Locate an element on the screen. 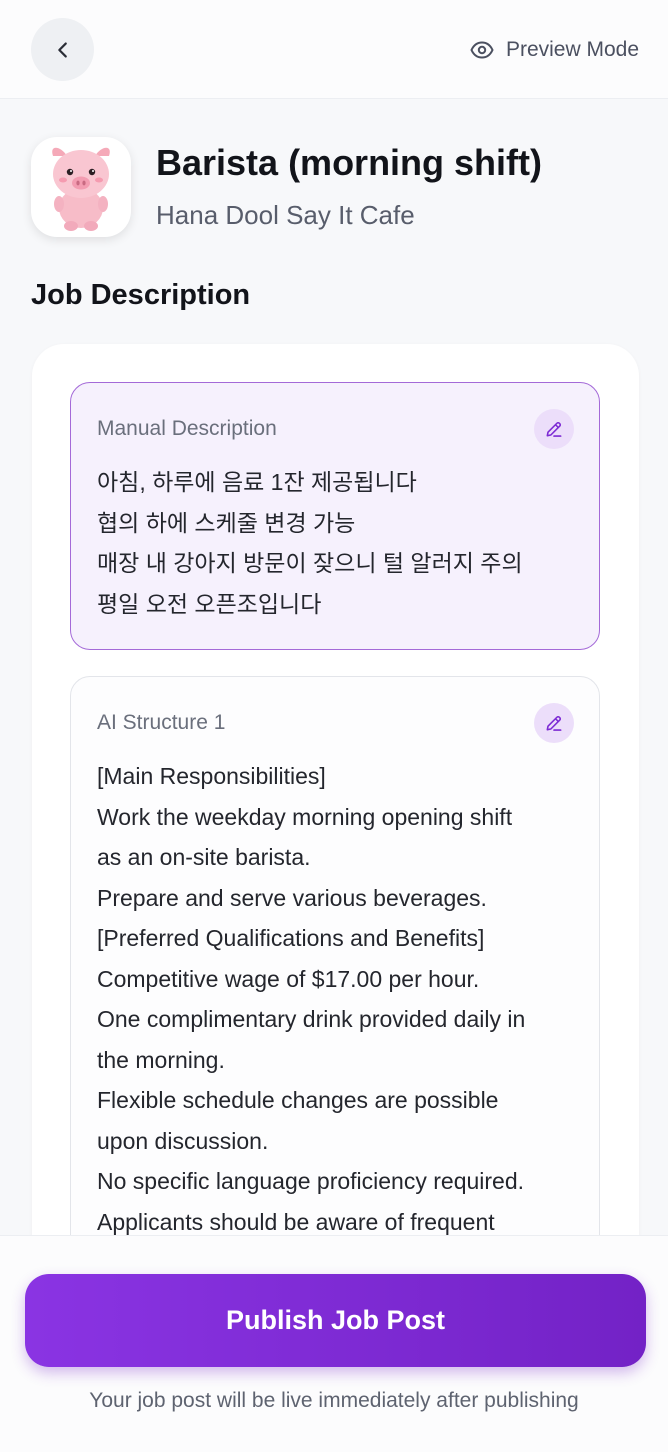 This screenshot has height=1452, width=668. manual-line: 매장 내 강아지 방문이 잦으니 털 알러지 주의 is located at coordinates (310, 563).